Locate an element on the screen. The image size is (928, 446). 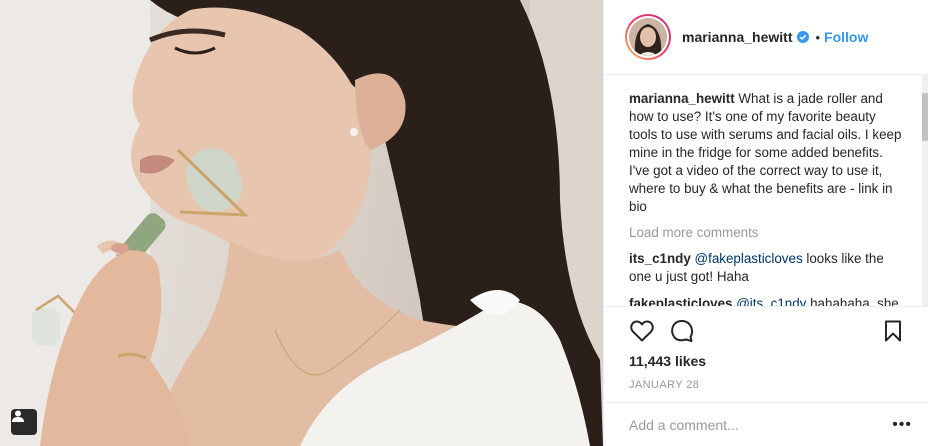
comment-author: its_c1ndy is located at coordinates (660, 258).